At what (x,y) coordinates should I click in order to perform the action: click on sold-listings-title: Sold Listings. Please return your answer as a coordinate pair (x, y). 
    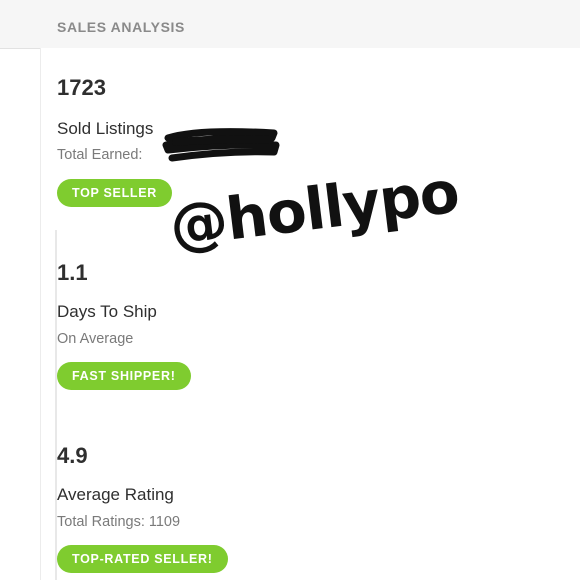
    Looking at the image, I should click on (105, 128).